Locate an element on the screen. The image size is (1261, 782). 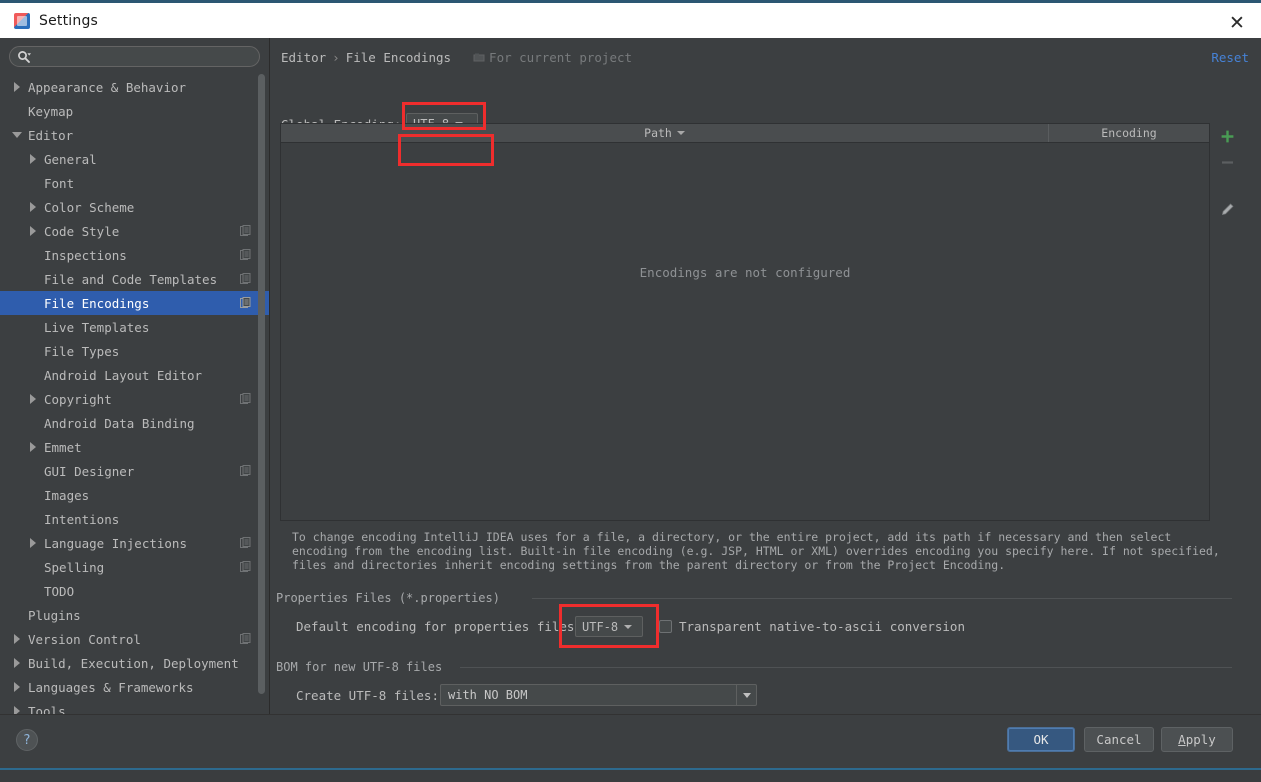
ok-button: OK is located at coordinates (1041, 739).